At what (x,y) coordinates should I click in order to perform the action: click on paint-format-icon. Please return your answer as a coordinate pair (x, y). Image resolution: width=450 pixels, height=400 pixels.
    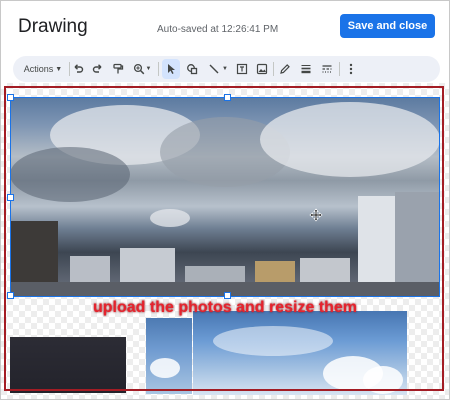
    Looking at the image, I should click on (118, 69).